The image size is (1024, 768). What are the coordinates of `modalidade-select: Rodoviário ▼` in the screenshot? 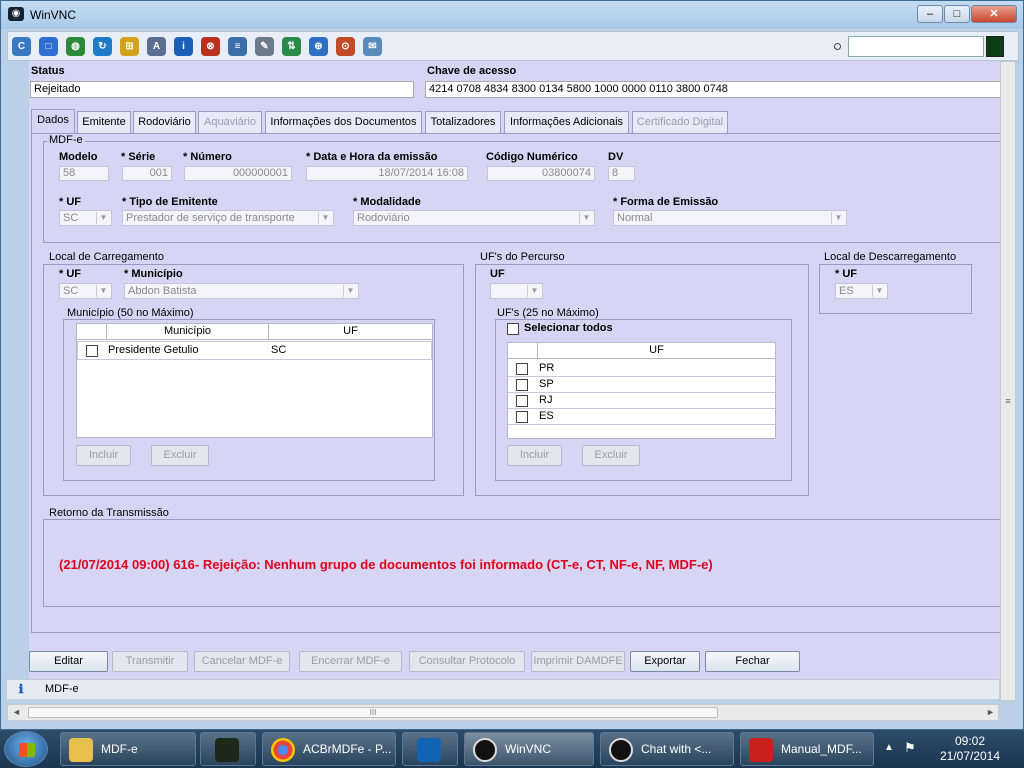 It's located at (474, 218).